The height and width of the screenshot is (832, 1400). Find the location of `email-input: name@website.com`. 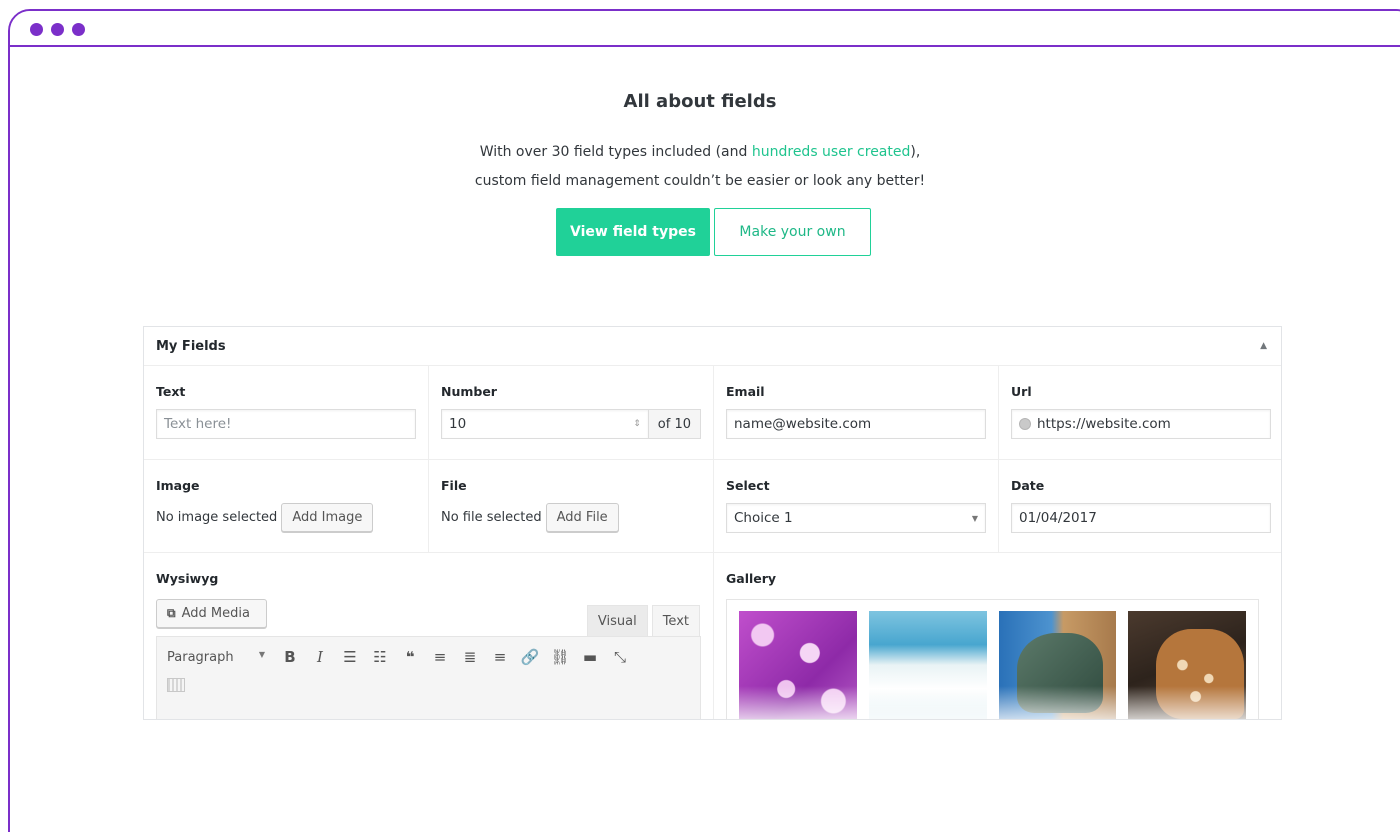

email-input: name@website.com is located at coordinates (856, 424).